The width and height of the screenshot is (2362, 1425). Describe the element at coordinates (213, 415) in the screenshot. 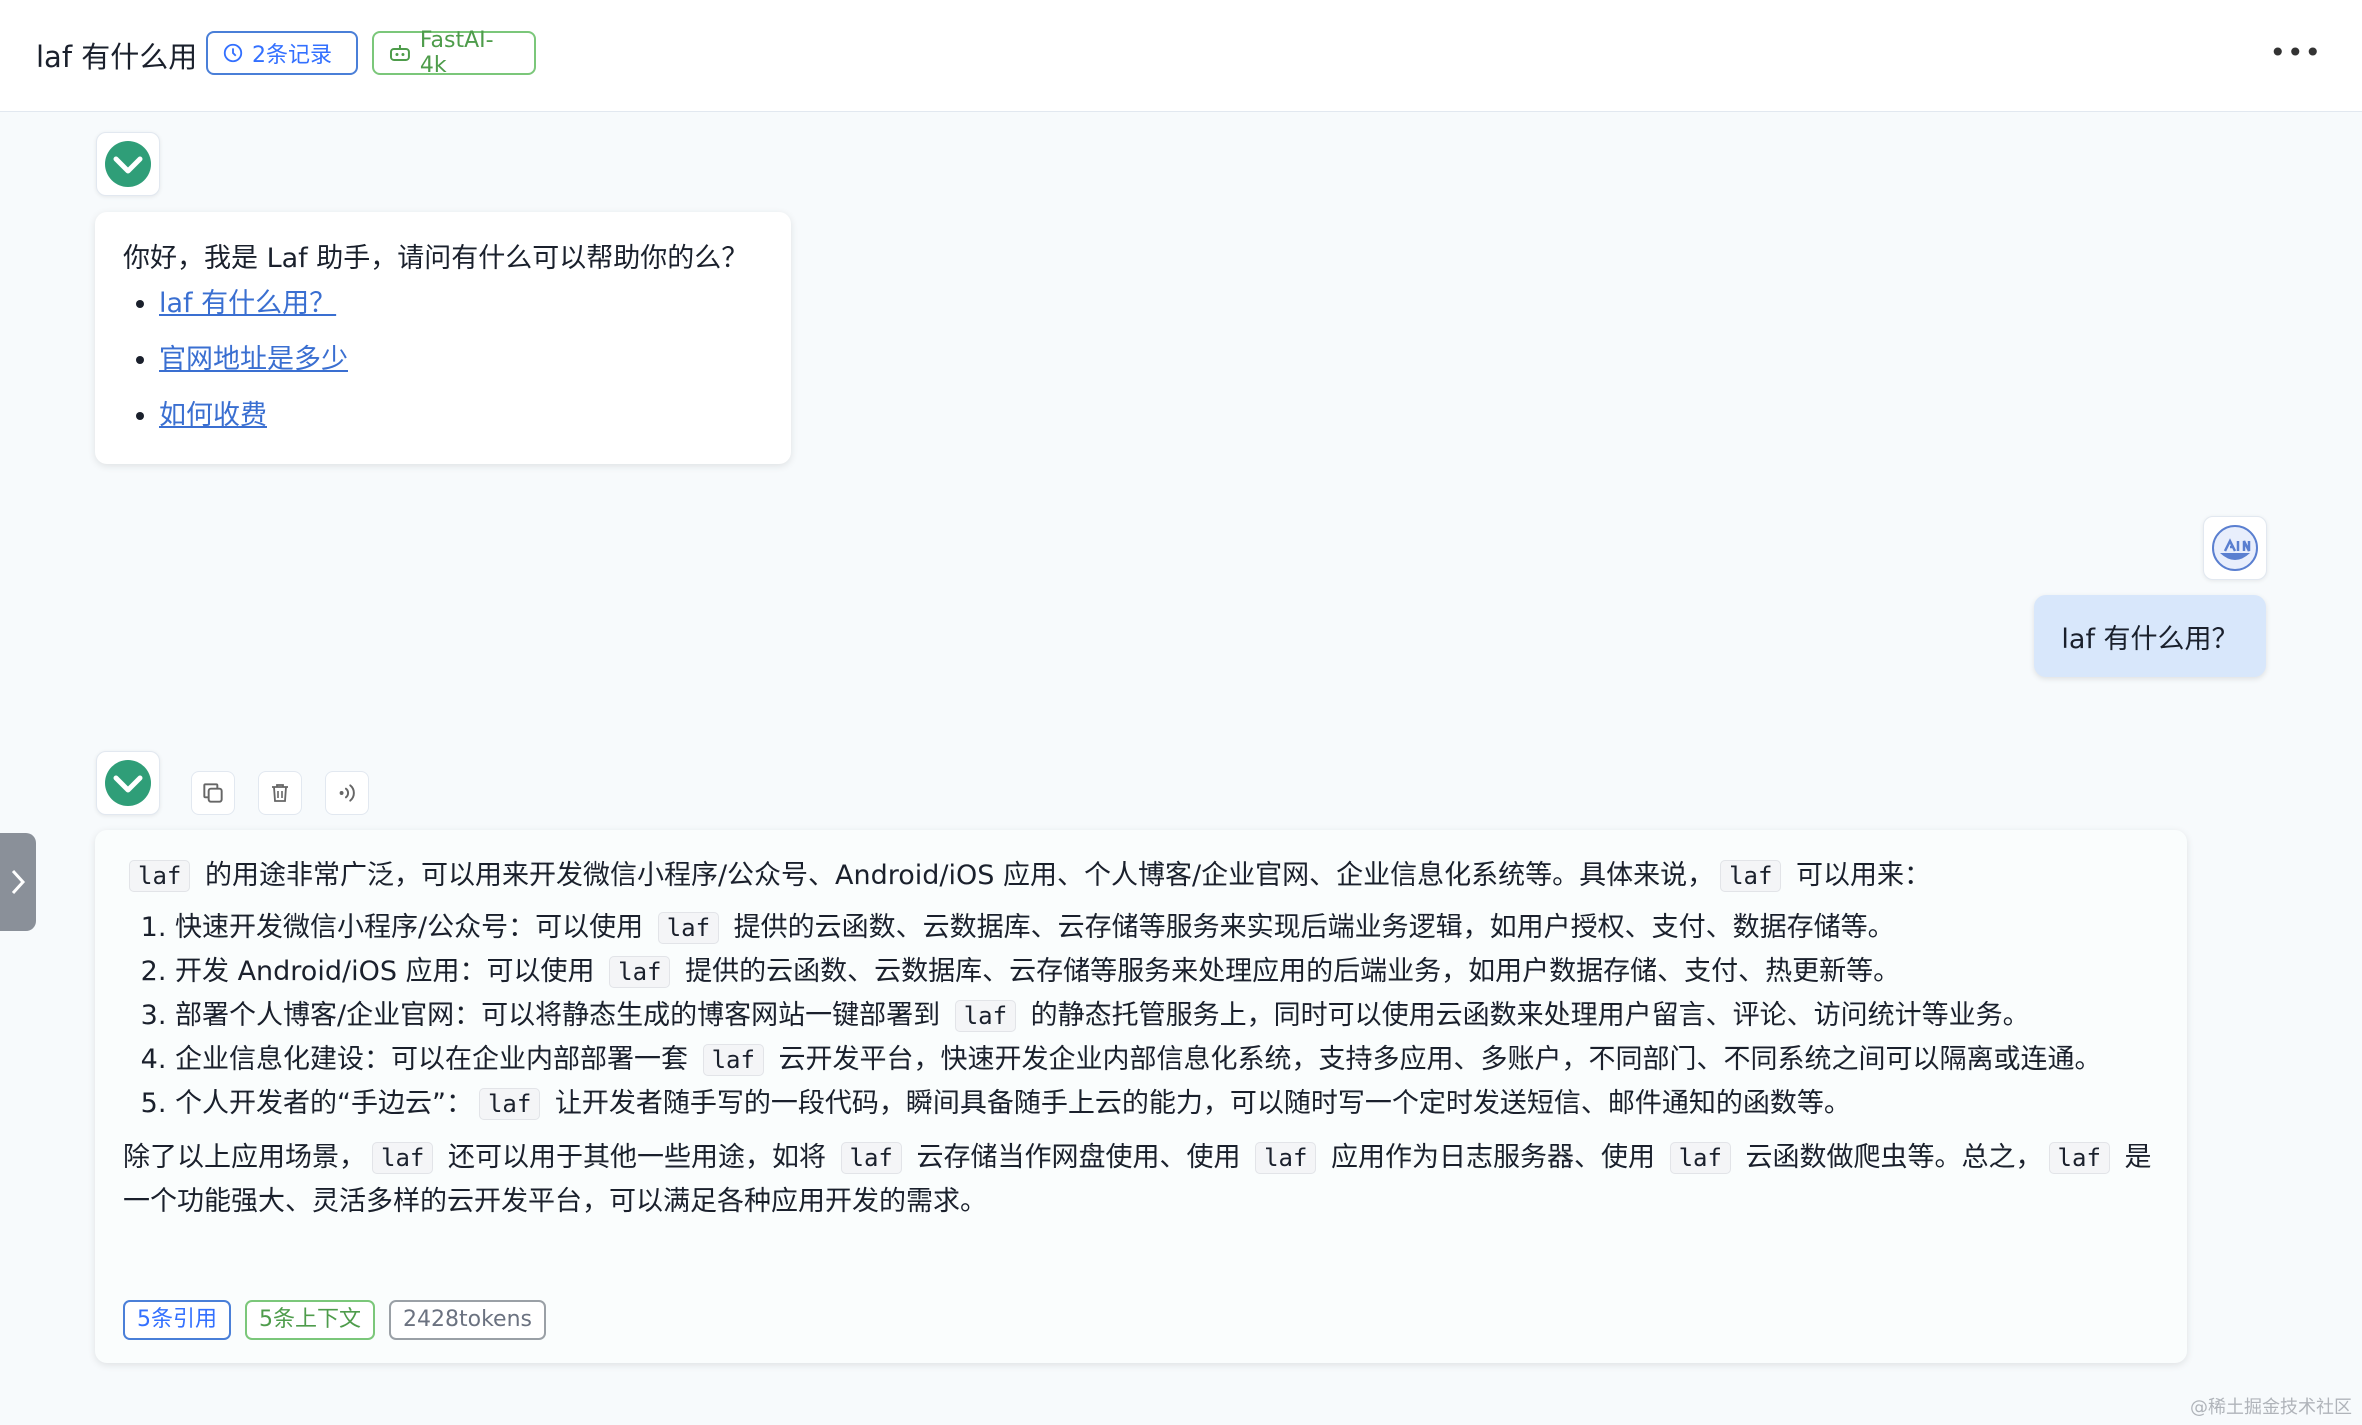

I see `suggestion-link: 如何收费` at that location.